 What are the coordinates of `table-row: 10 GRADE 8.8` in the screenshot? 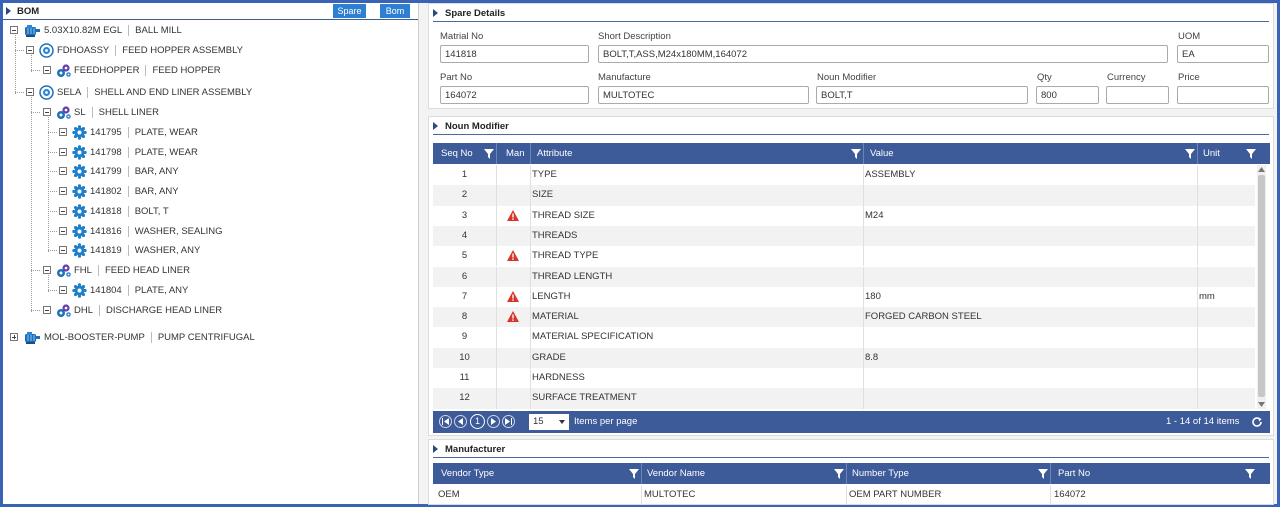 It's located at (844, 357).